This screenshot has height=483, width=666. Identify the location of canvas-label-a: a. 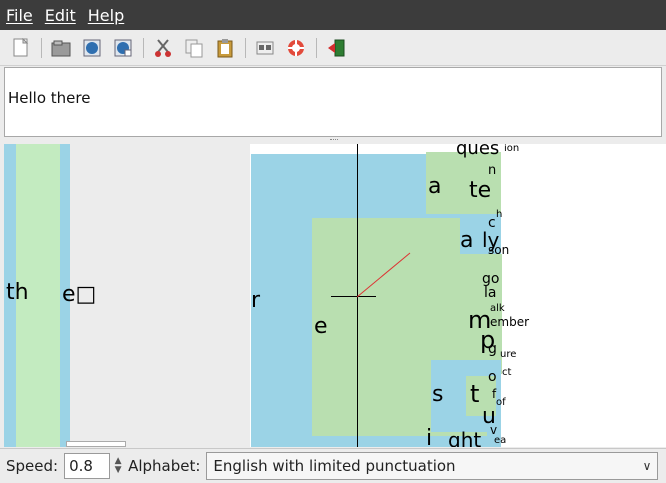
(435, 186).